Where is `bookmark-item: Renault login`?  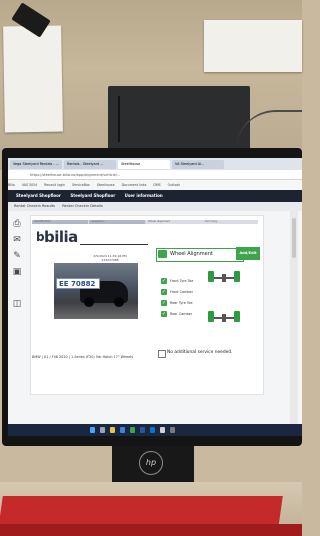
bookmark-item: Renault login is located at coordinates (54, 185).